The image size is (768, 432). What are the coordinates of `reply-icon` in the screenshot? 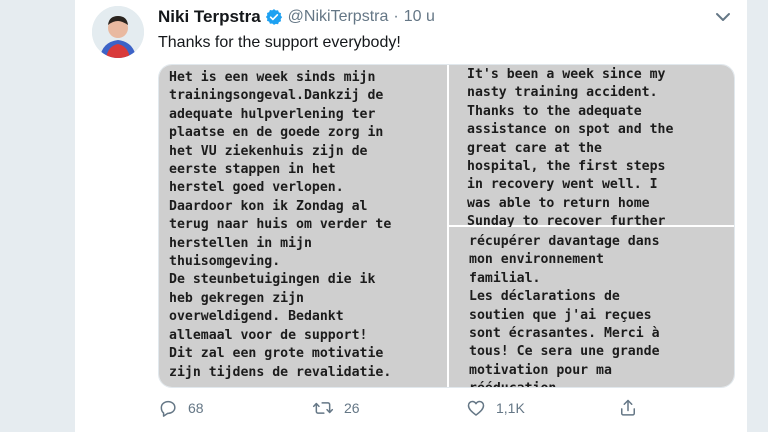 It's located at (168, 408).